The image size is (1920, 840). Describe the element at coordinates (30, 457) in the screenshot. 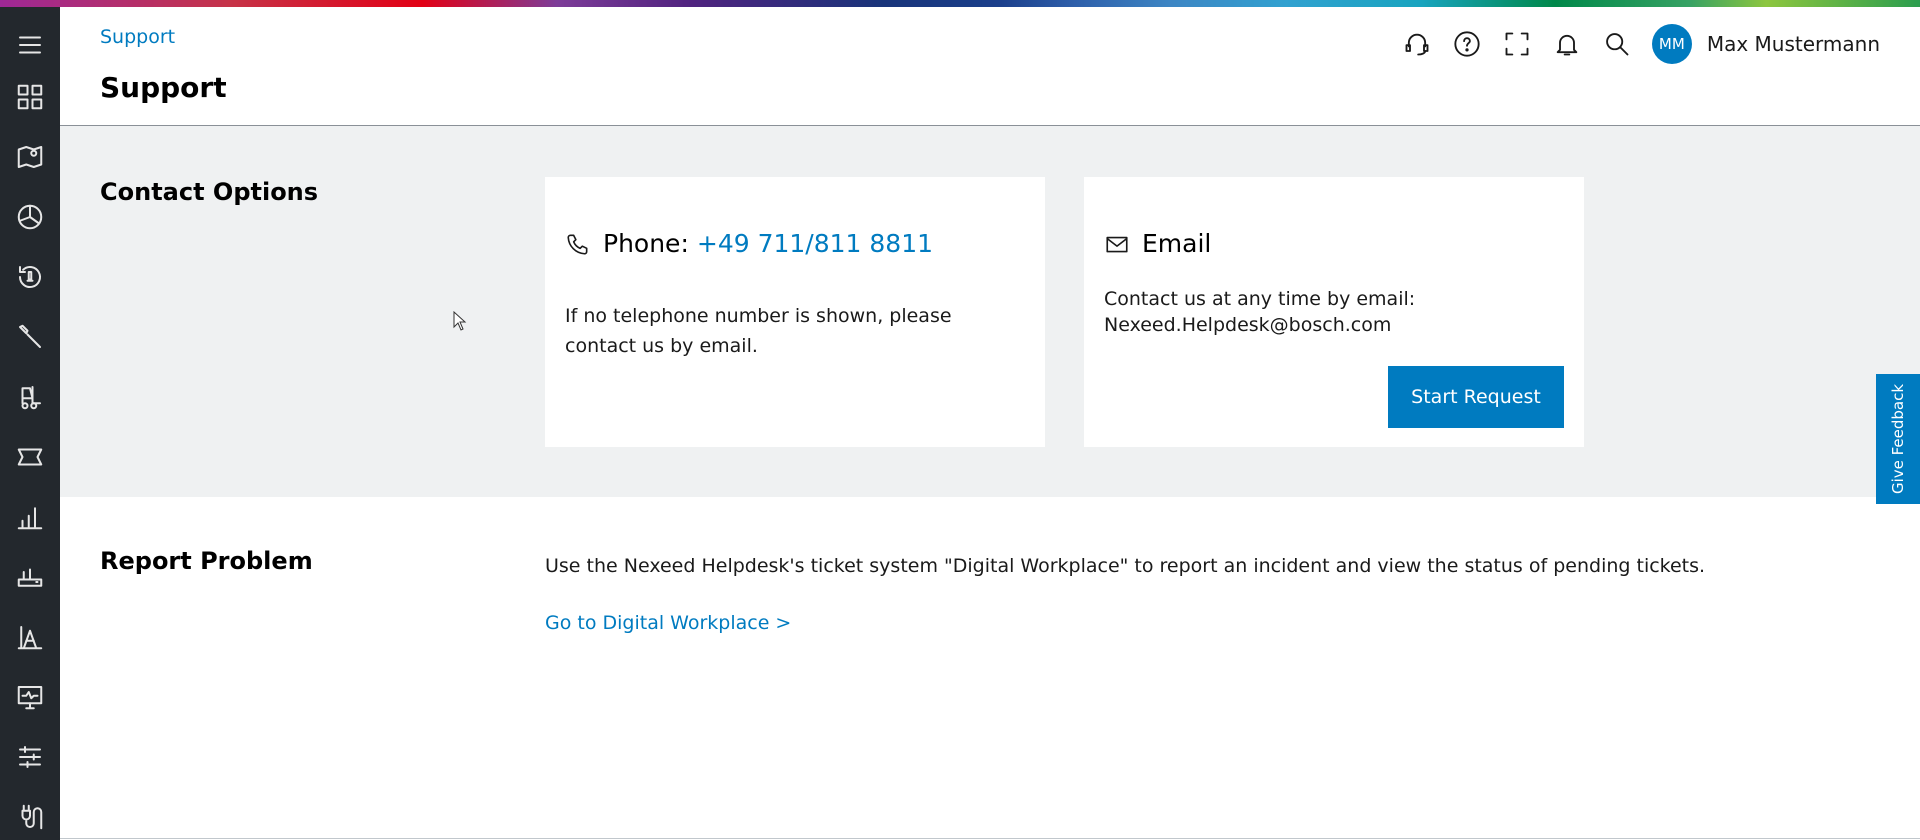

I see `ticket-icon` at that location.